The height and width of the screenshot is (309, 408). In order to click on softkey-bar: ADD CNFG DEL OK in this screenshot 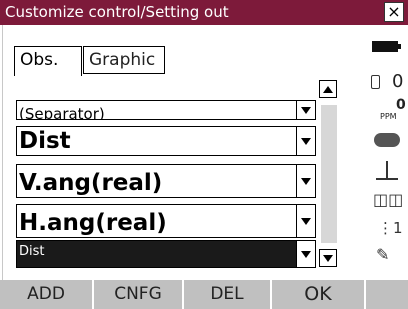, I will do `click(204, 294)`.